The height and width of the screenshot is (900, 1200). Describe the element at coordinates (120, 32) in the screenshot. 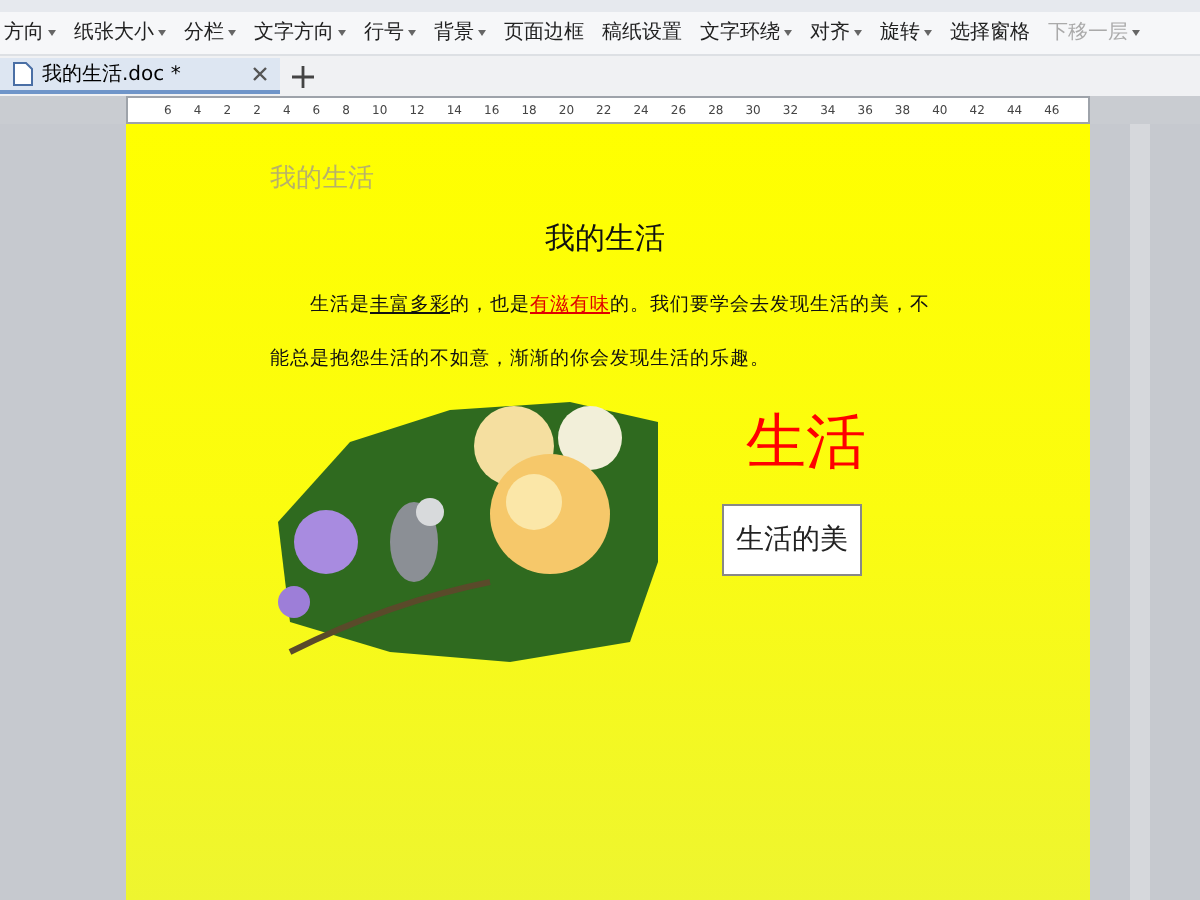

I see `toolbar-button: 纸张大小` at that location.